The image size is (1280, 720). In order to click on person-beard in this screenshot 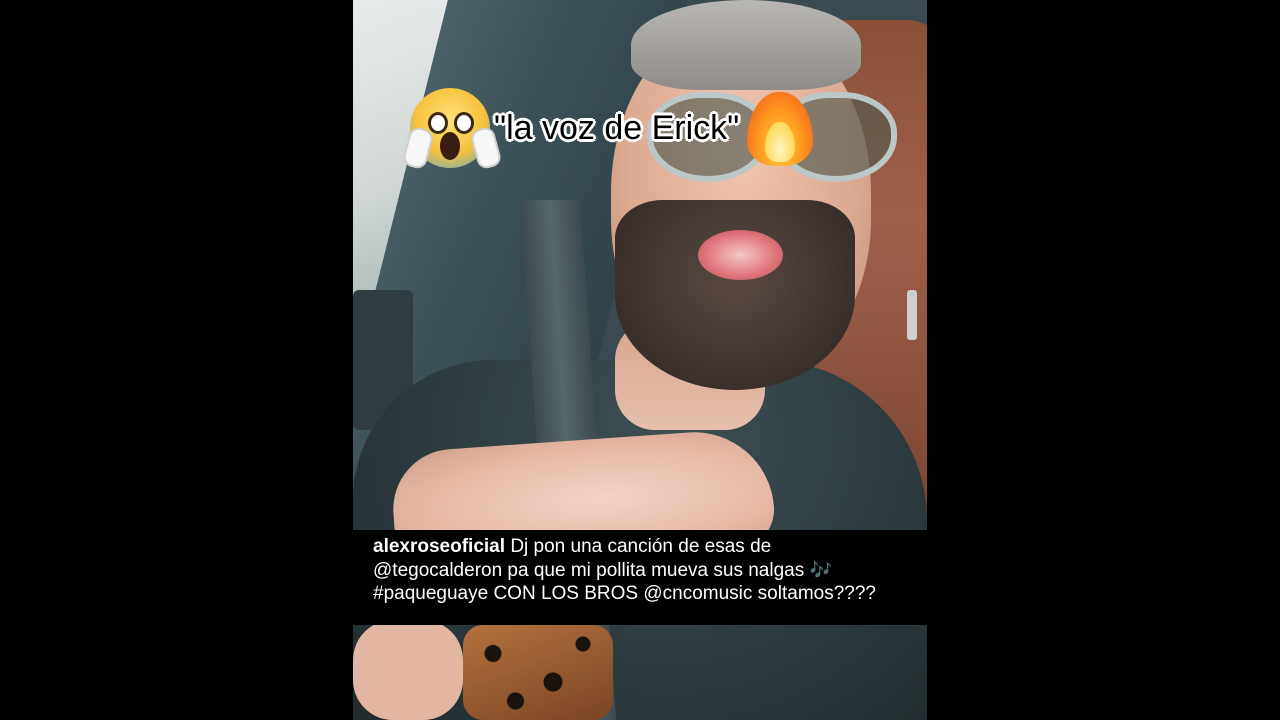, I will do `click(735, 295)`.